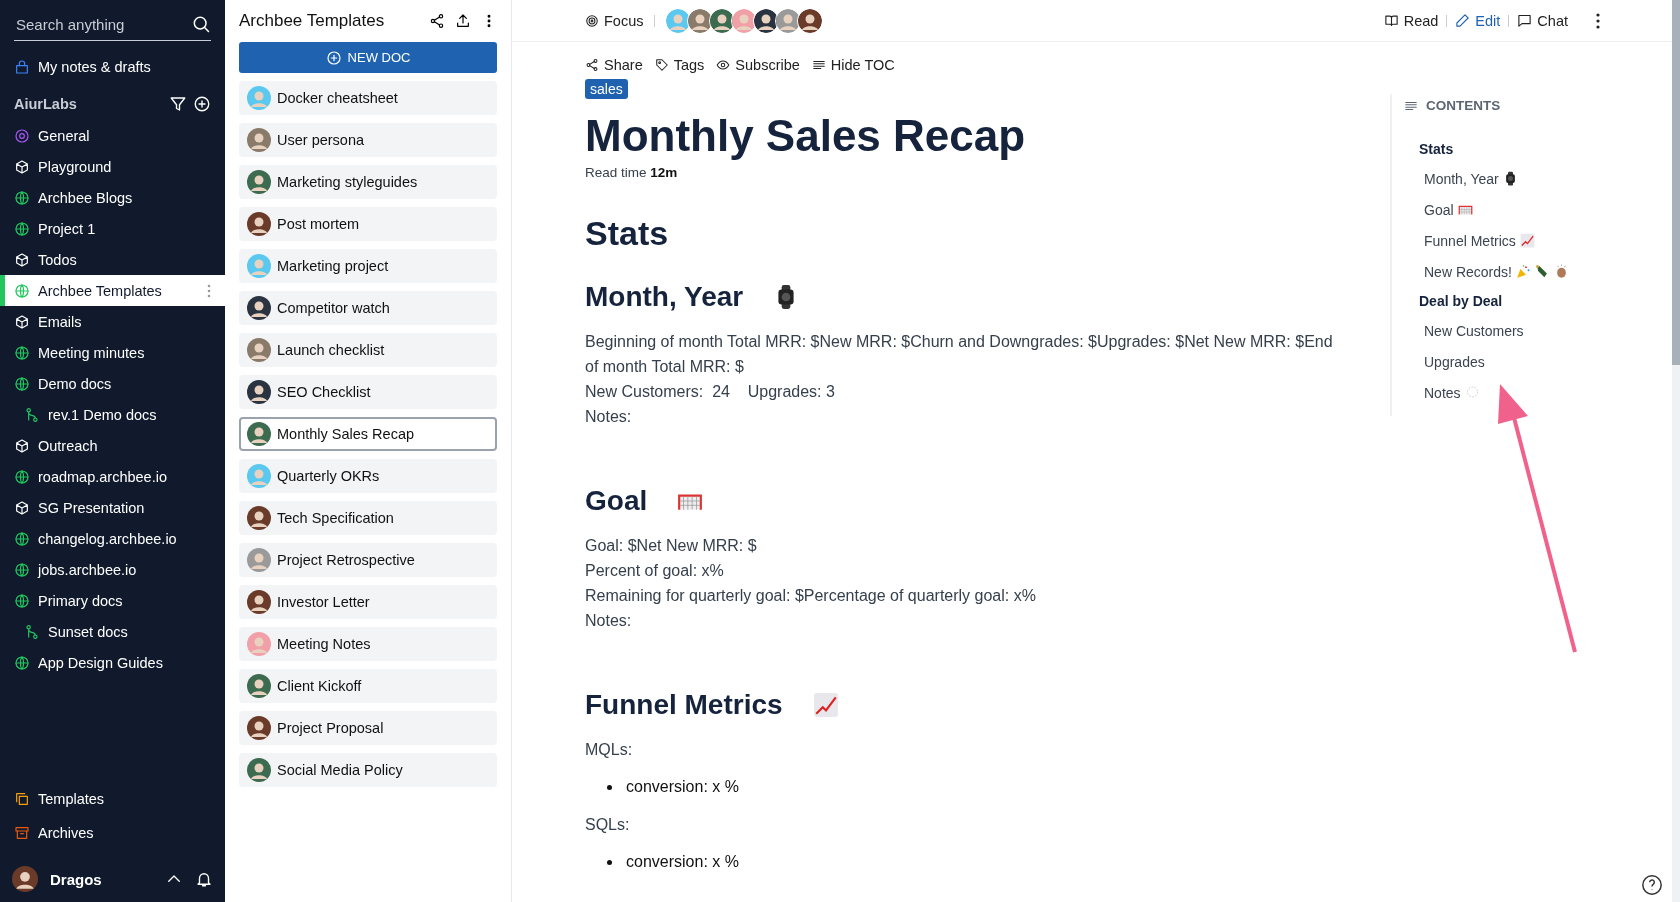 This screenshot has width=1680, height=902. What do you see at coordinates (1468, 271) in the screenshot?
I see `toc-link: New Records!` at bounding box center [1468, 271].